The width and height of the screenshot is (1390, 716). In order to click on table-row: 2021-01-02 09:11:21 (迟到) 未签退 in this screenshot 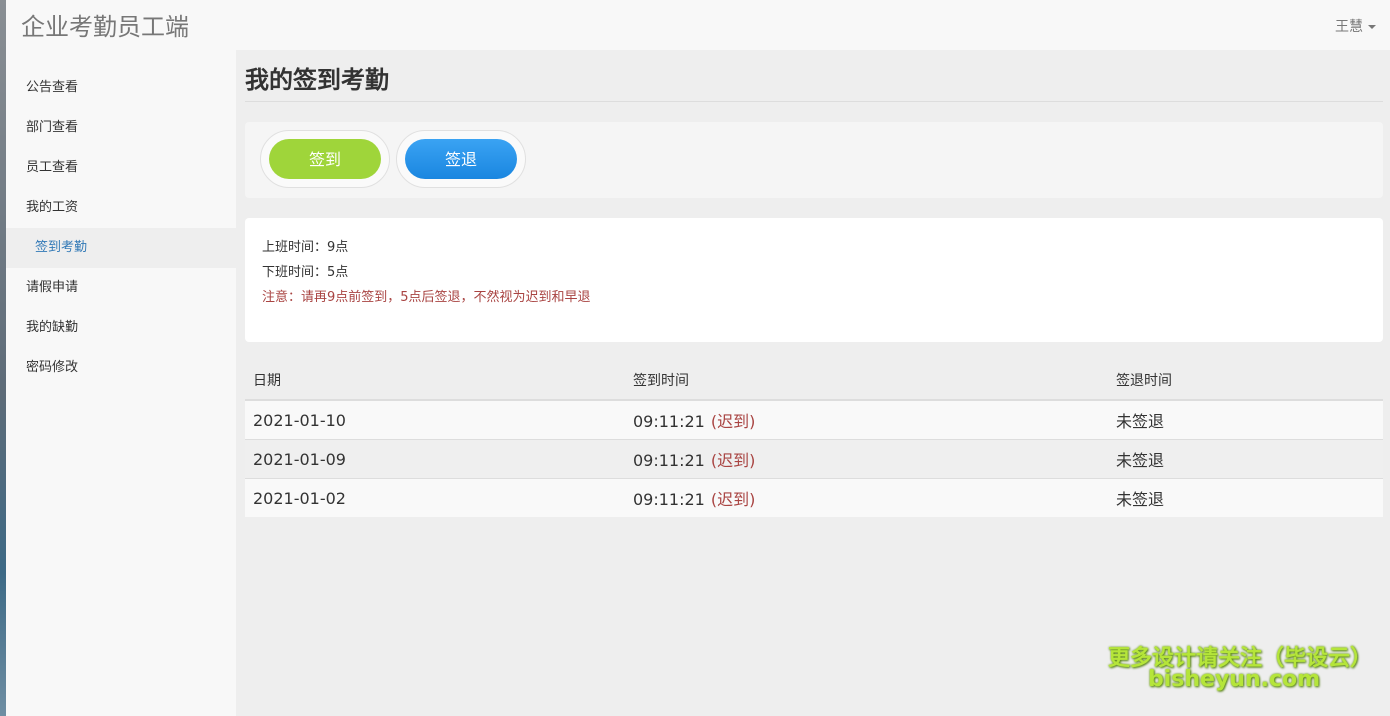, I will do `click(814, 497)`.